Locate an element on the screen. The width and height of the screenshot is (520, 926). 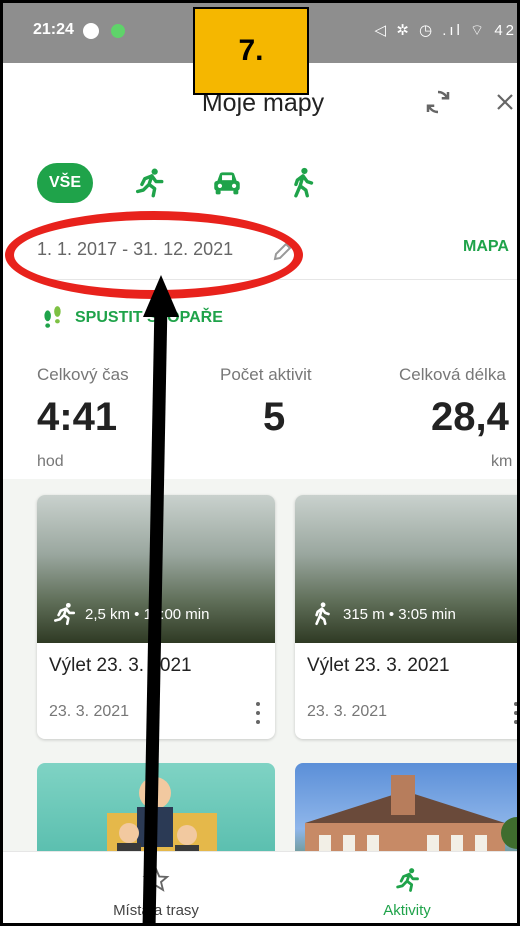
filter-all-chip: VŠE is located at coordinates (65, 183).